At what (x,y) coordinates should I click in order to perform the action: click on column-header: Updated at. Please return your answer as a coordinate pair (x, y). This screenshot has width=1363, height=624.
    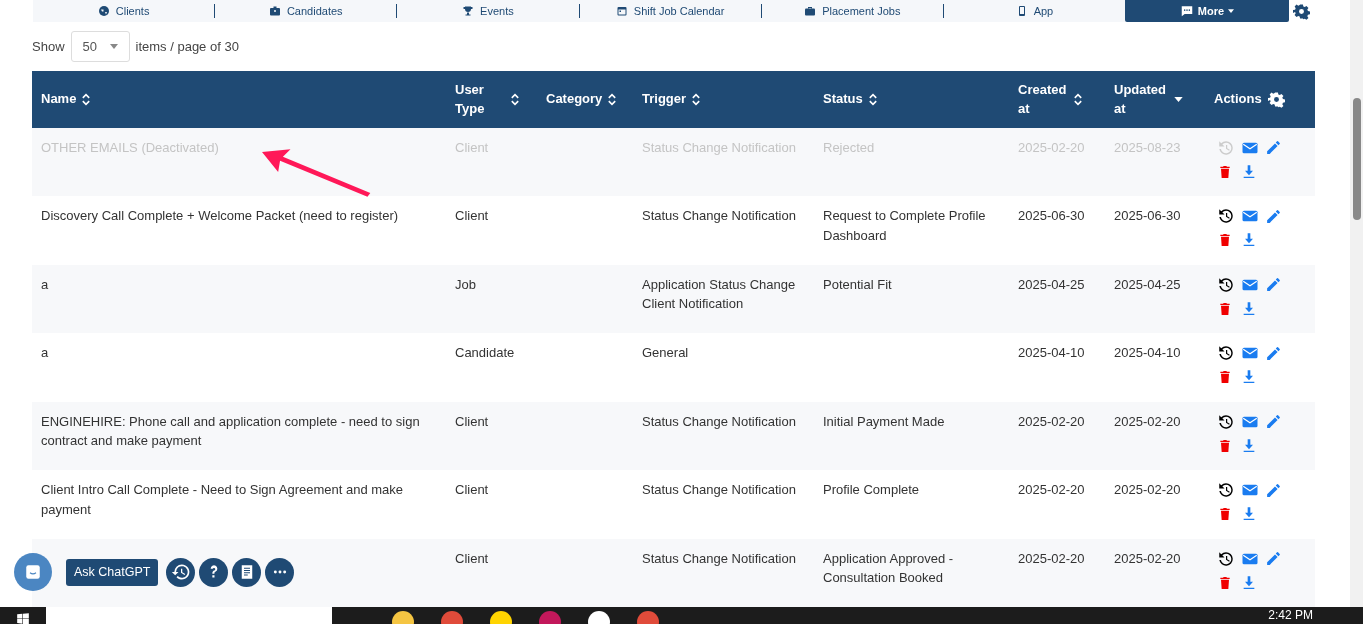
    Looking at the image, I should click on (1155, 99).